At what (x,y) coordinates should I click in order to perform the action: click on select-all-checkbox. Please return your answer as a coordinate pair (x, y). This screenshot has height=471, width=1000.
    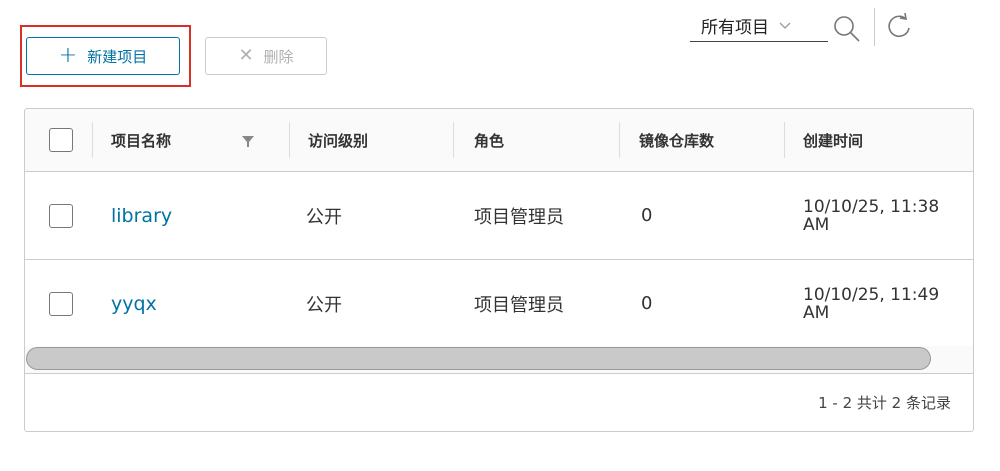
    Looking at the image, I should click on (61, 140).